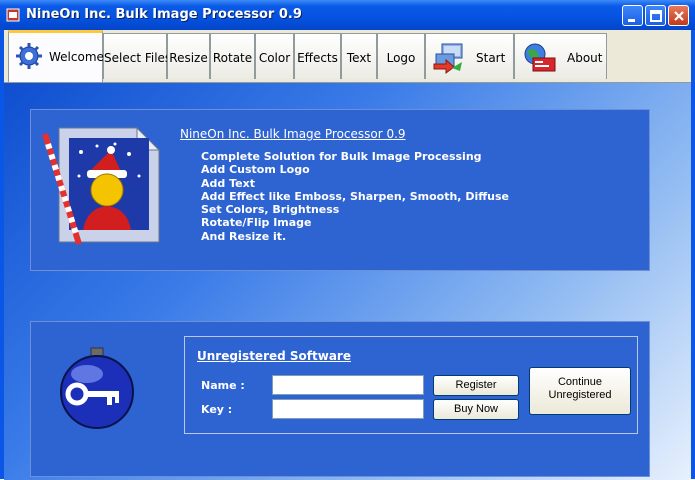 This screenshot has width=695, height=480. I want to click on feature-item: Set Colors, Brightness, so click(270, 210).